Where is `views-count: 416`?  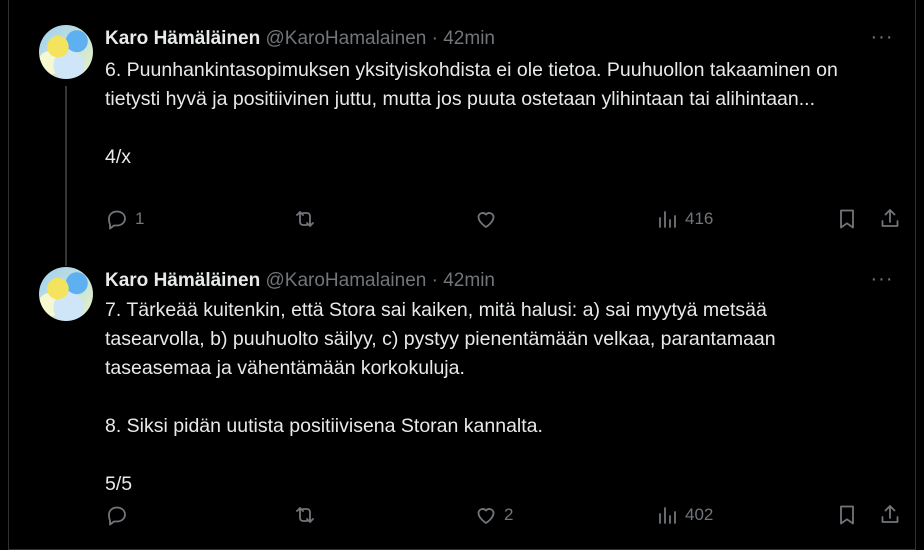 views-count: 416 is located at coordinates (699, 218).